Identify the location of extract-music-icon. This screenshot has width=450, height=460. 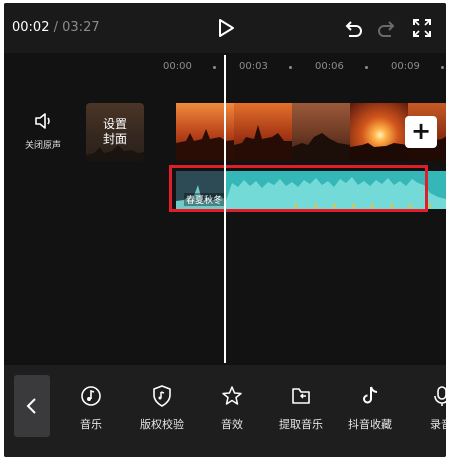
(301, 396).